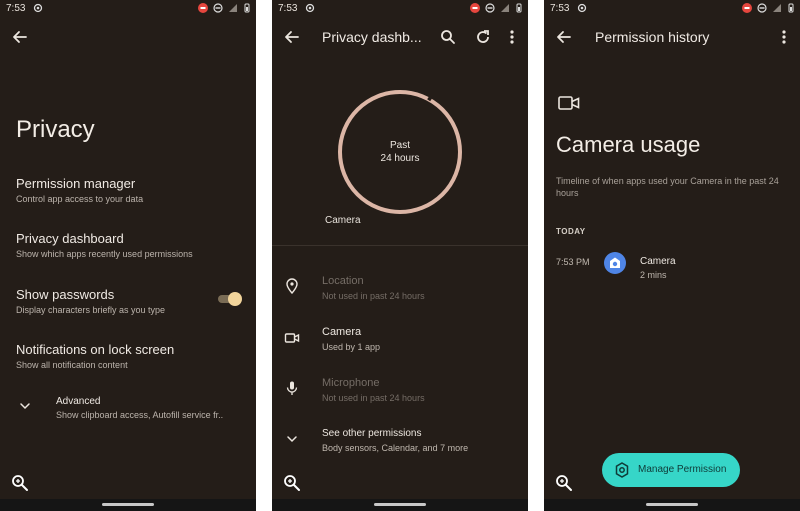  Describe the element at coordinates (652, 37) in the screenshot. I see `page-title: Permission history` at that location.